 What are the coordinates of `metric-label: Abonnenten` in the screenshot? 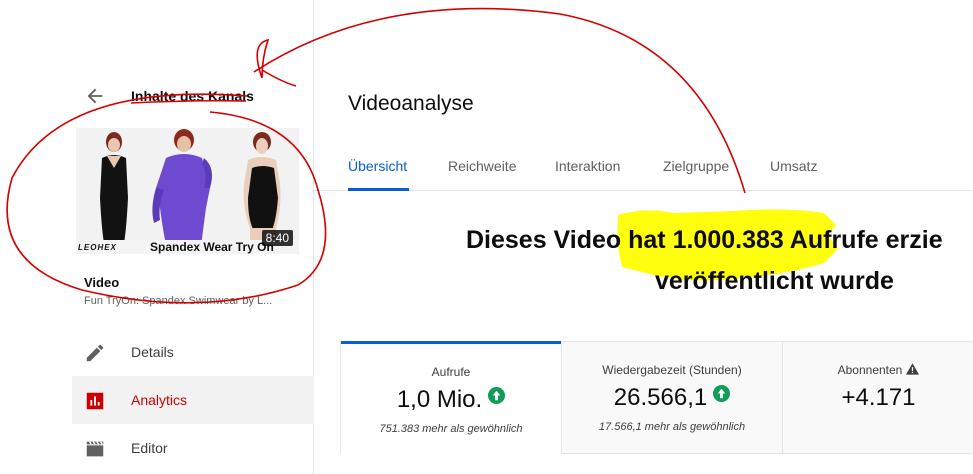 It's located at (870, 370).